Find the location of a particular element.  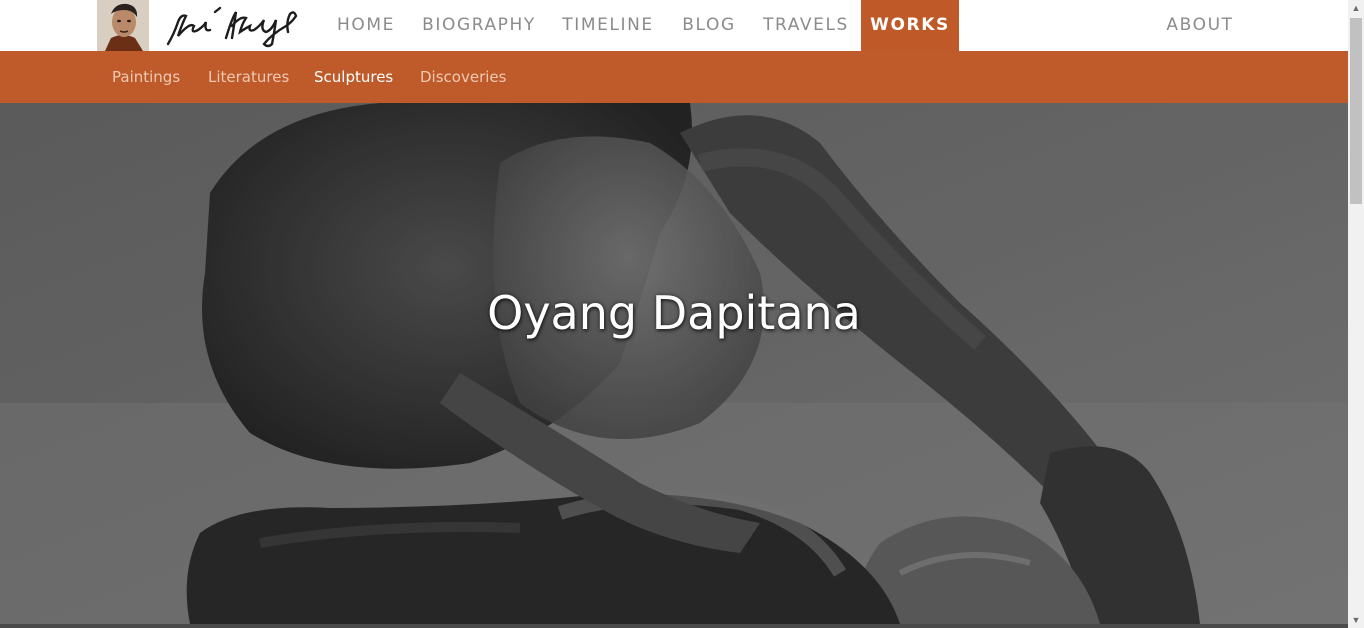

nav-home: HOME is located at coordinates (366, 25).